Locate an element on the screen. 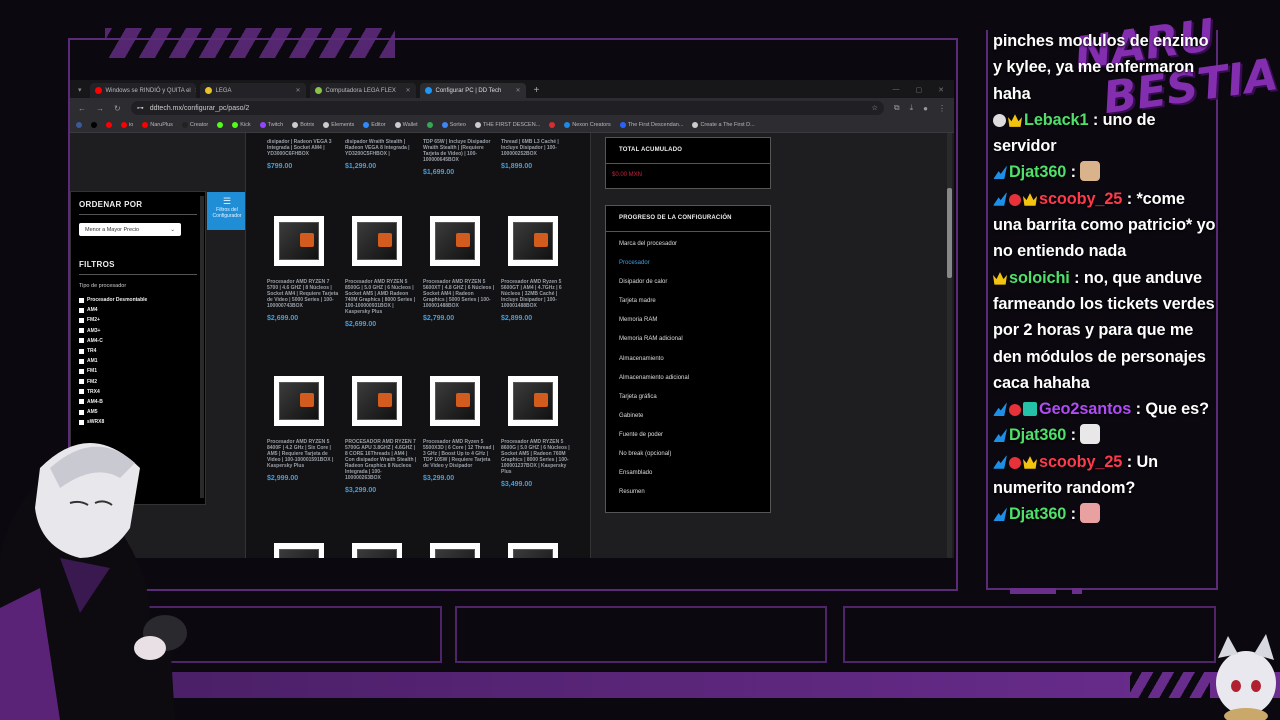 The width and height of the screenshot is (1280, 720). filter-option: FM2+ is located at coordinates (138, 320).